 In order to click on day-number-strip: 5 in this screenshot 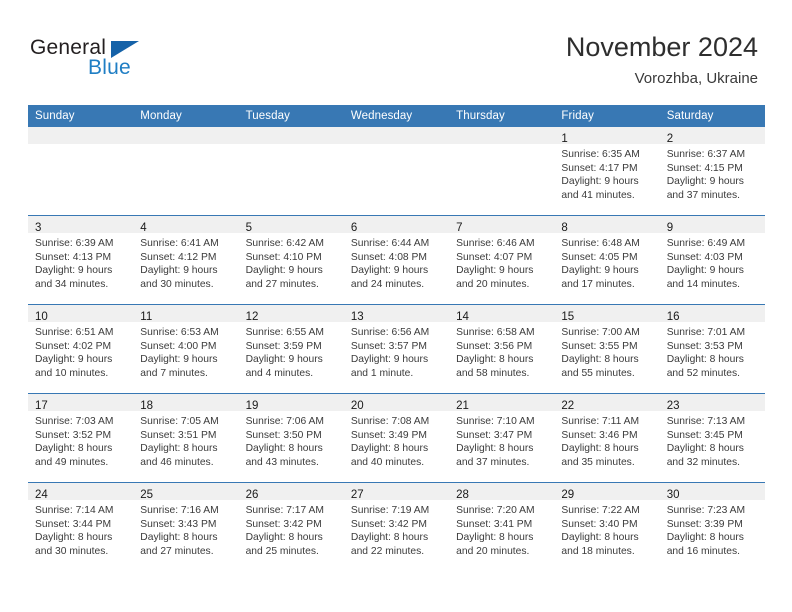, I will do `click(291, 225)`.